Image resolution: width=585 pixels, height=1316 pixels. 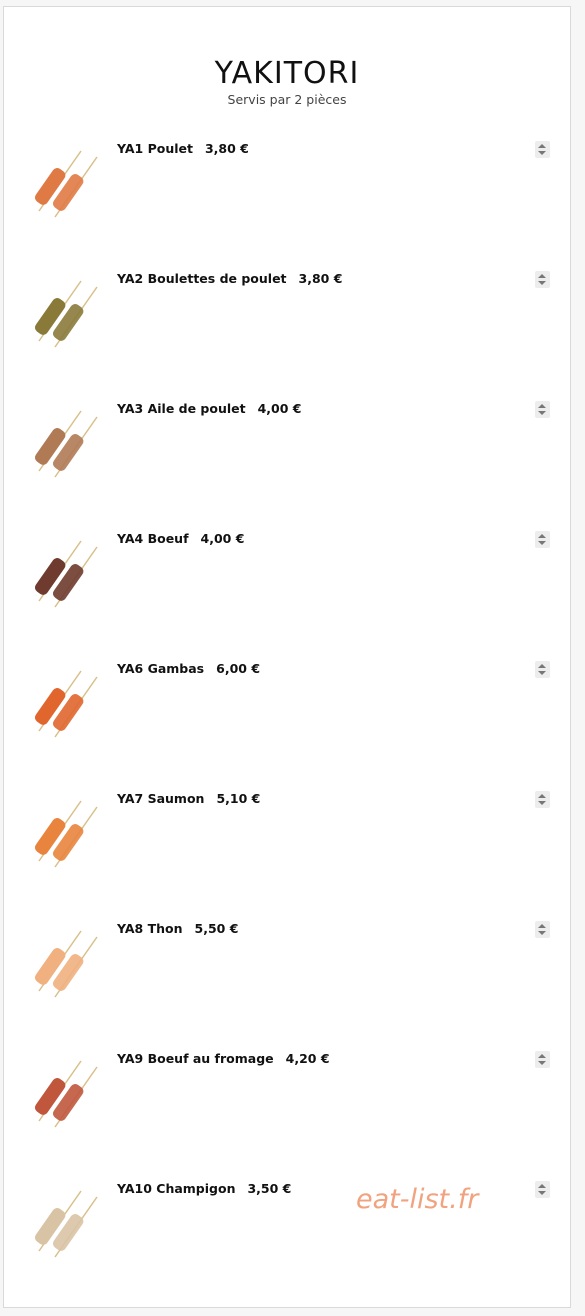 What do you see at coordinates (61, 963) in the screenshot?
I see `tuna-skewer-icon` at bounding box center [61, 963].